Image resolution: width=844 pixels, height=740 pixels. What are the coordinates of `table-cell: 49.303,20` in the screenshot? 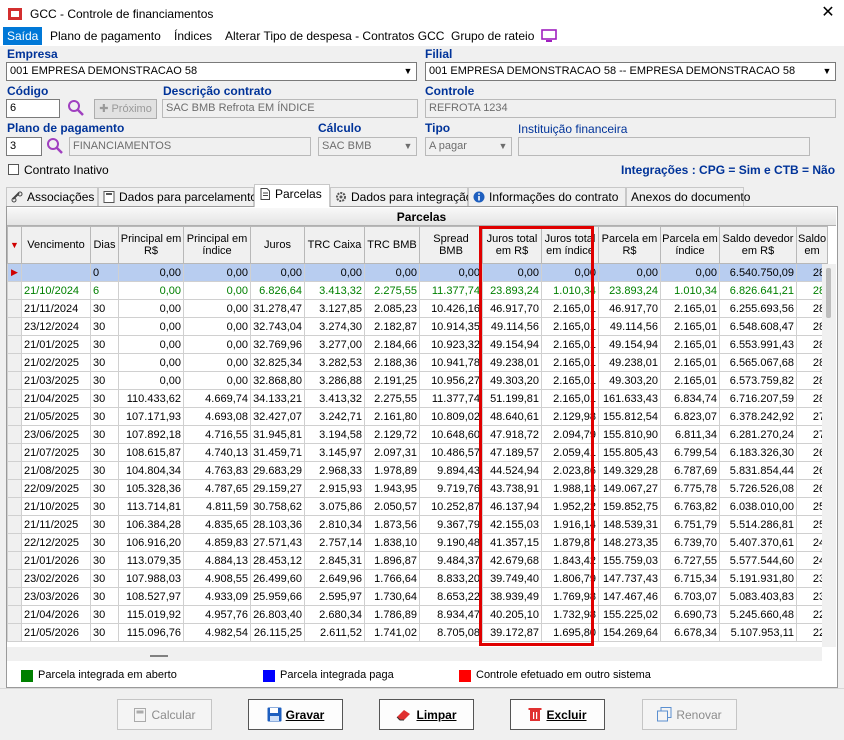 It's located at (512, 380).